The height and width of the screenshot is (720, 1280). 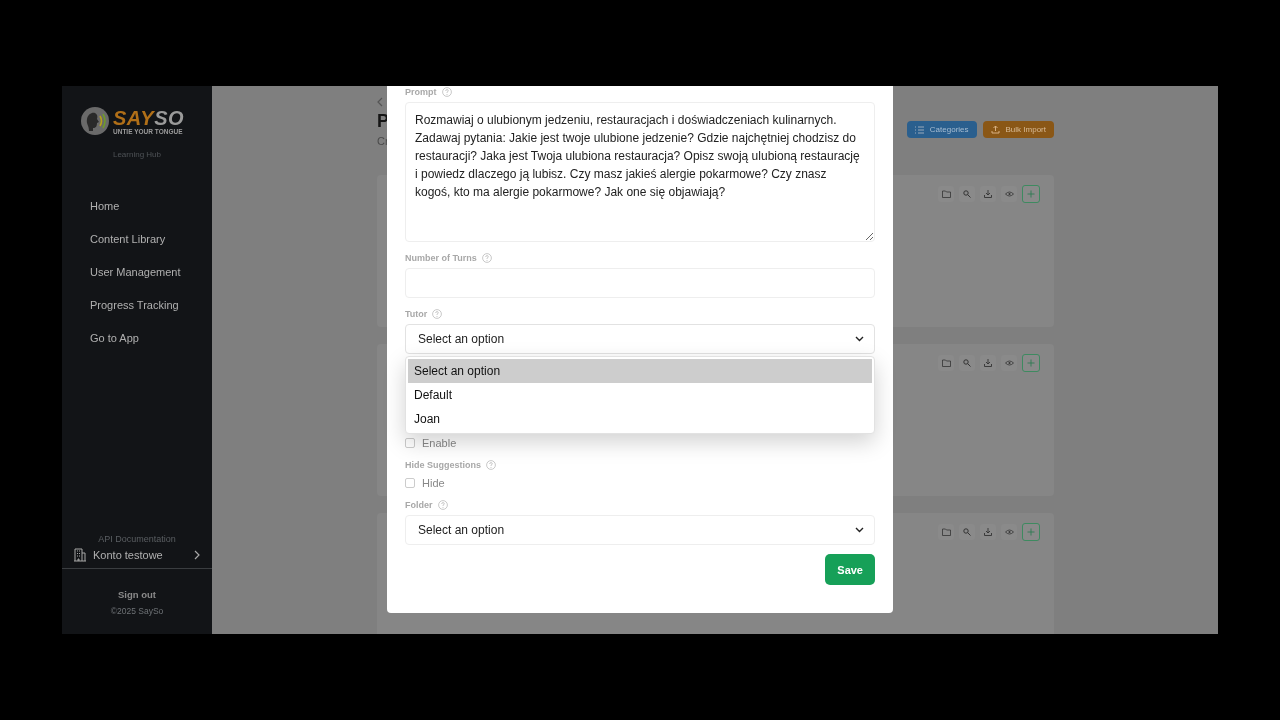 I want to click on sidebar-item: Home, so click(x=151, y=206).